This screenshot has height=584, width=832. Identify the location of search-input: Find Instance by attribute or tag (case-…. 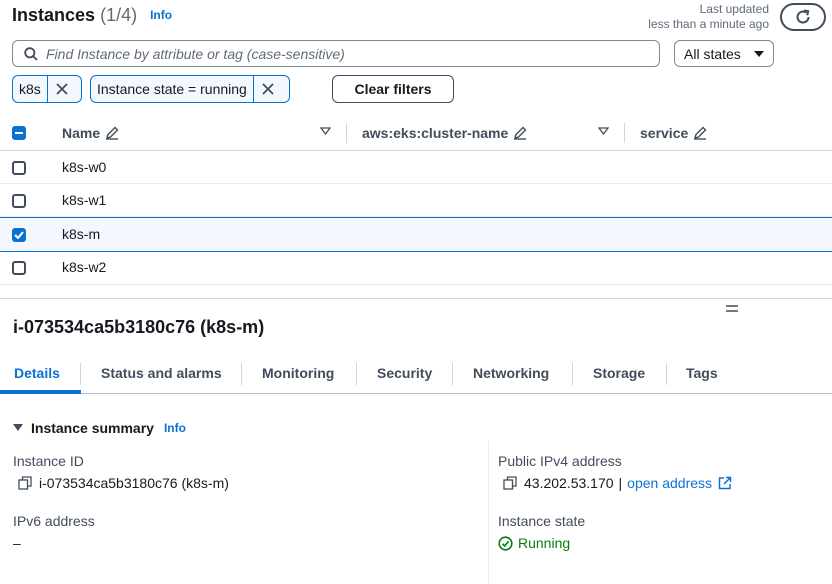
(336, 53).